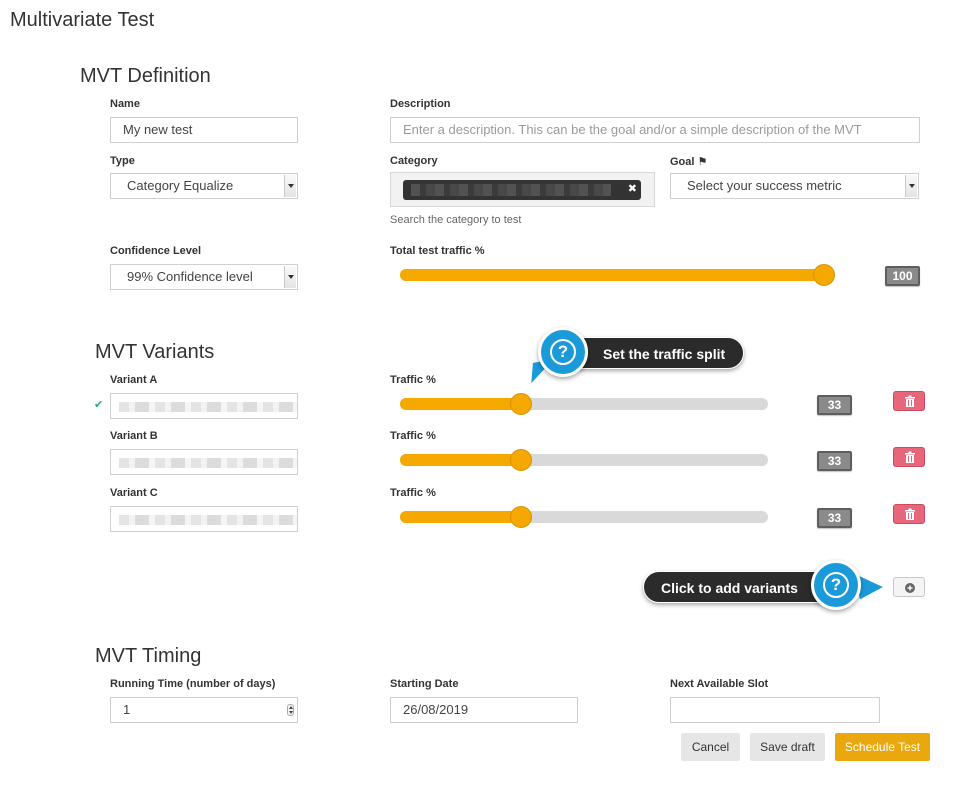  What do you see at coordinates (787, 747) in the screenshot?
I see `save-draft-button: Save draft` at bounding box center [787, 747].